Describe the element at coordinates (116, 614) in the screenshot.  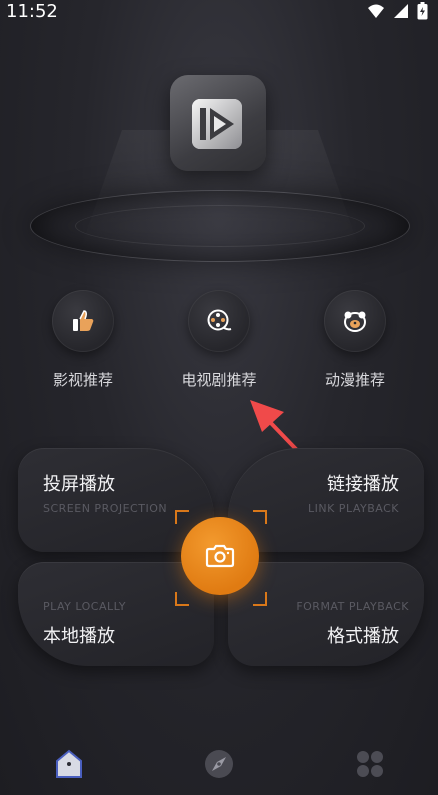
I see `play-locally-panel: PLAY LOCALLY 本地播放` at that location.